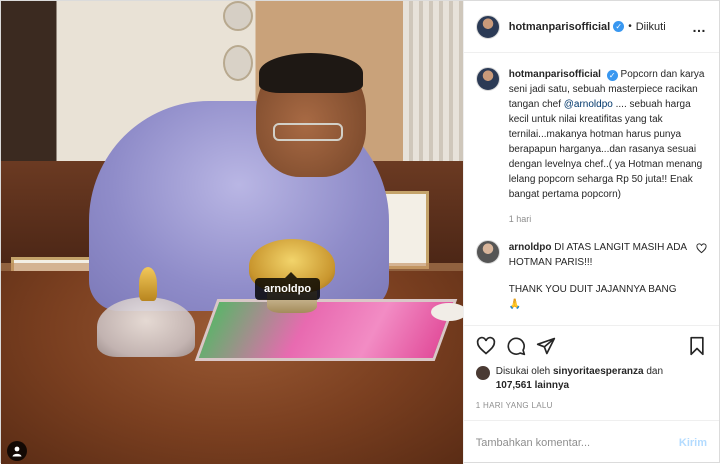  Describe the element at coordinates (591, 345) in the screenshot. I see `action-bar` at that location.